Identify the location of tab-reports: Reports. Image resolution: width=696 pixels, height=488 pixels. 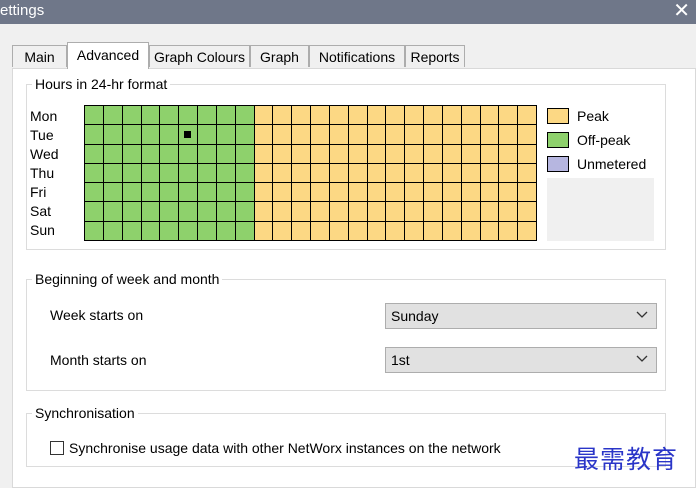
(435, 56).